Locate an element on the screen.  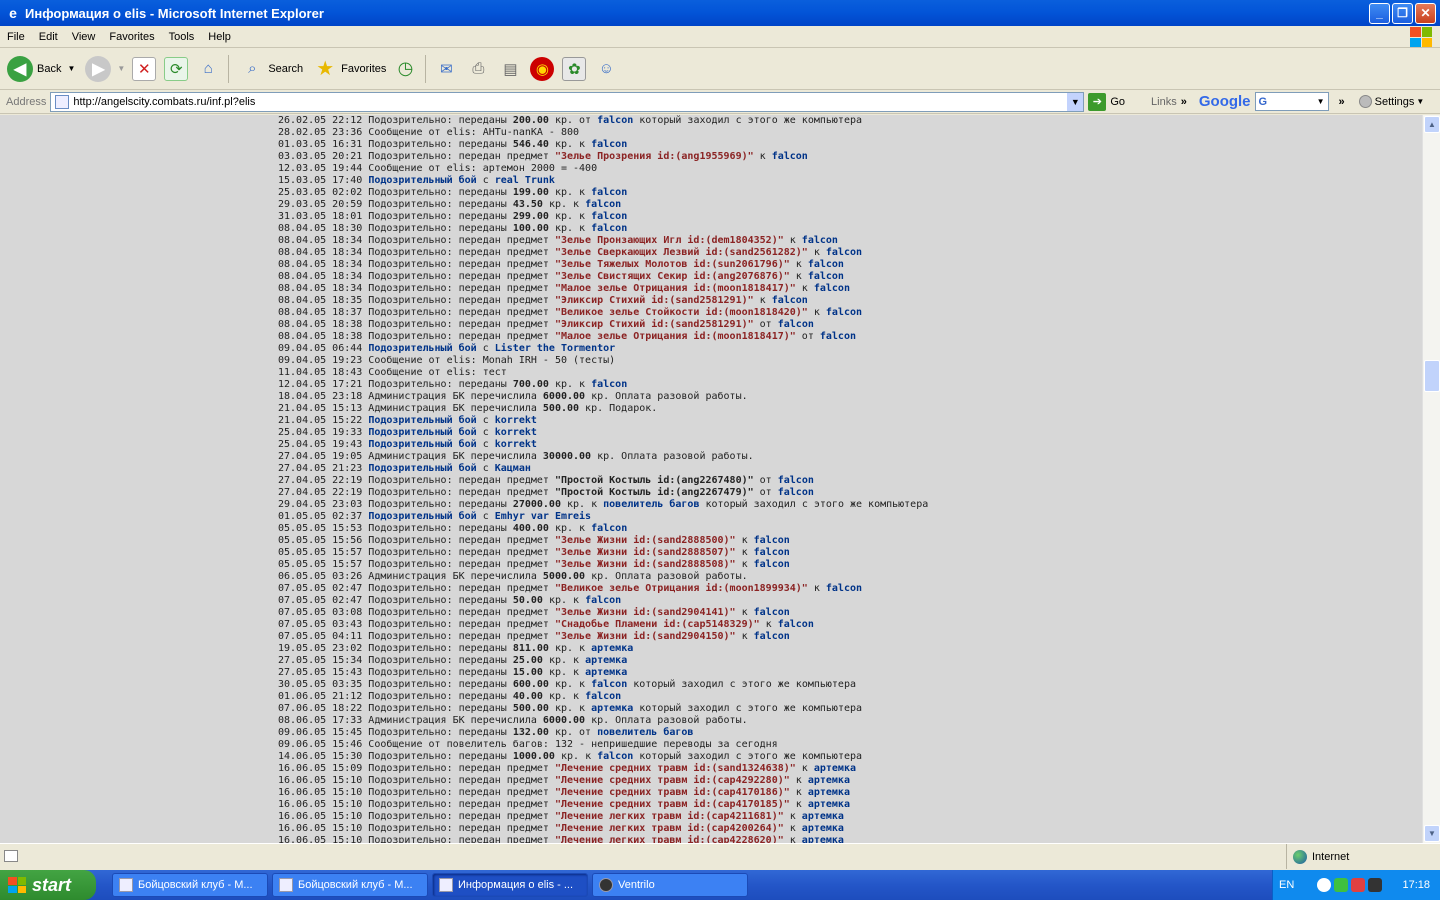
log-link: real Trunk is located at coordinates (525, 180).